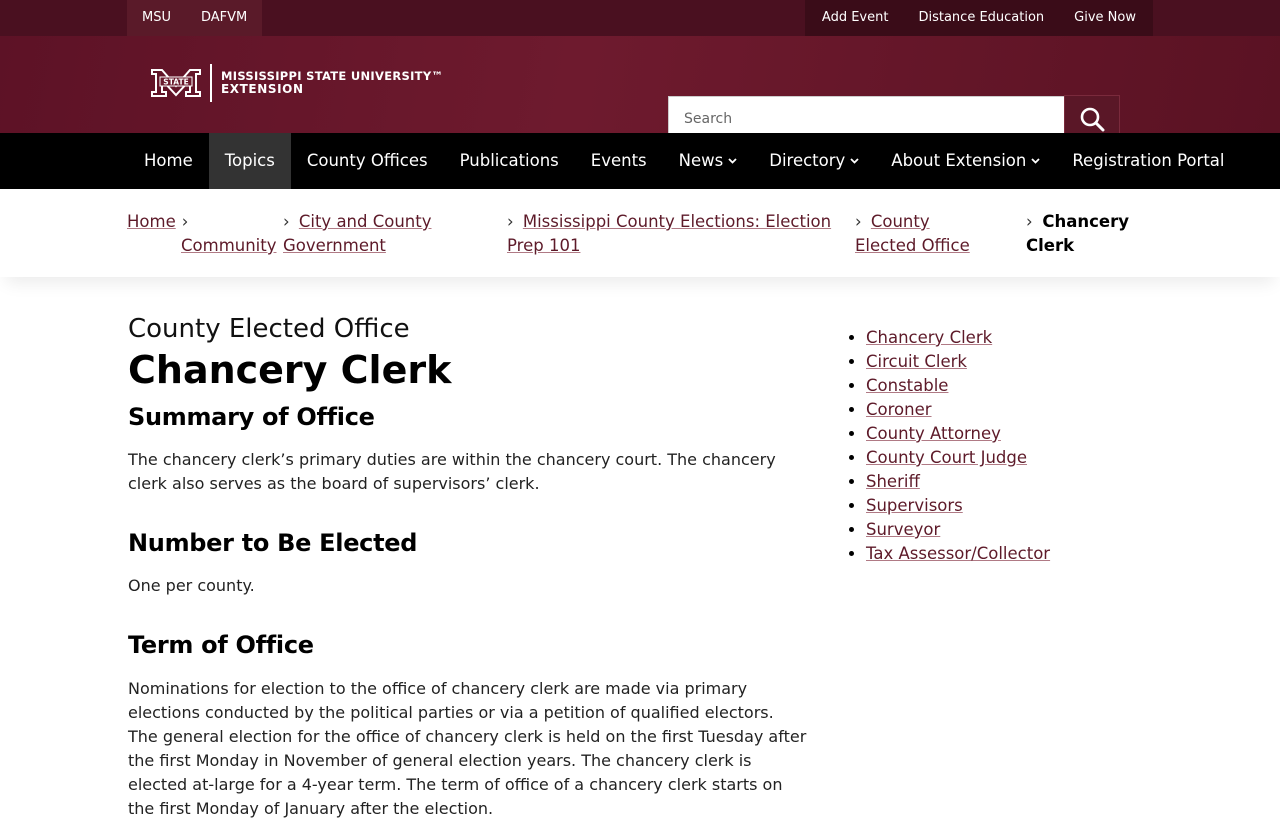 This screenshot has width=1280, height=821. I want to click on list-item: Surveyor, so click(958, 530).